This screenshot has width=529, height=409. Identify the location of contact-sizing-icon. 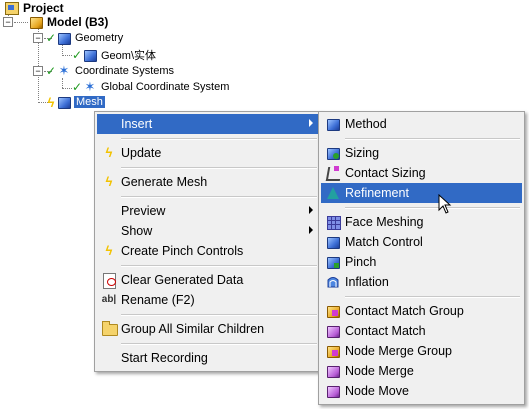
(334, 173).